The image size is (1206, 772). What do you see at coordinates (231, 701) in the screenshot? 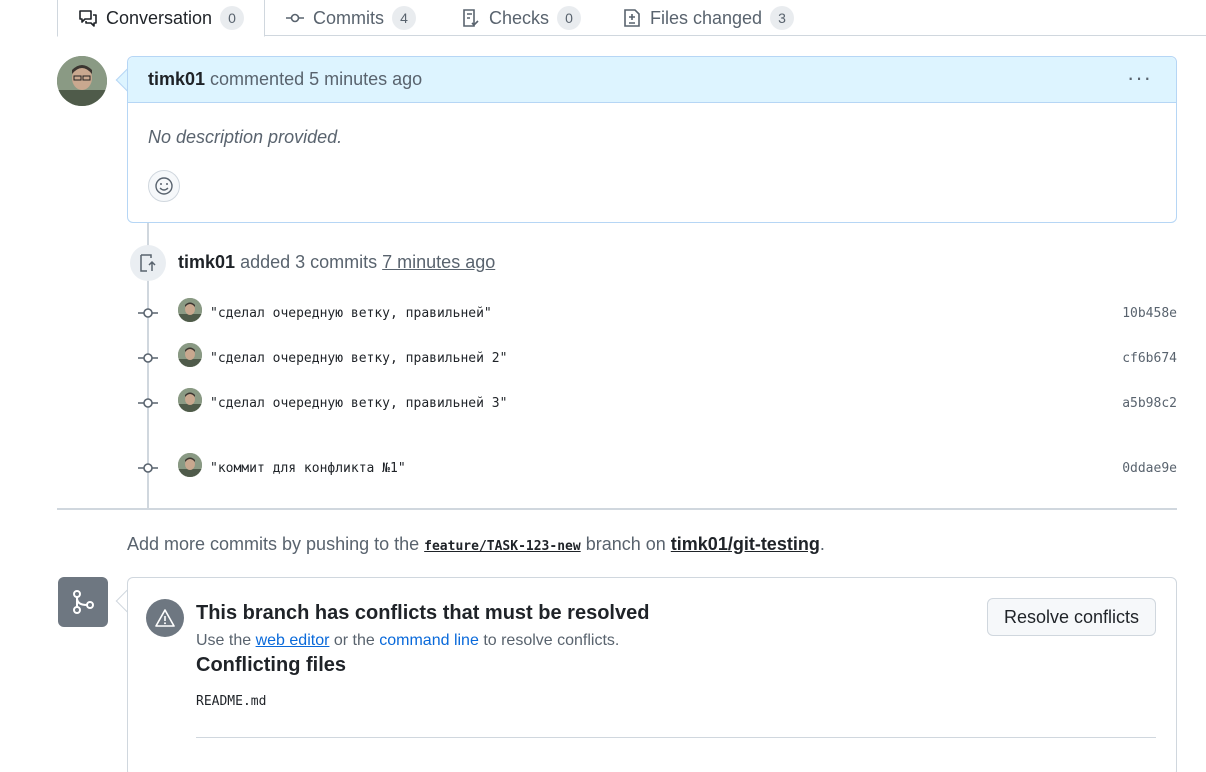
I see `conflicting-file: README.md` at bounding box center [231, 701].